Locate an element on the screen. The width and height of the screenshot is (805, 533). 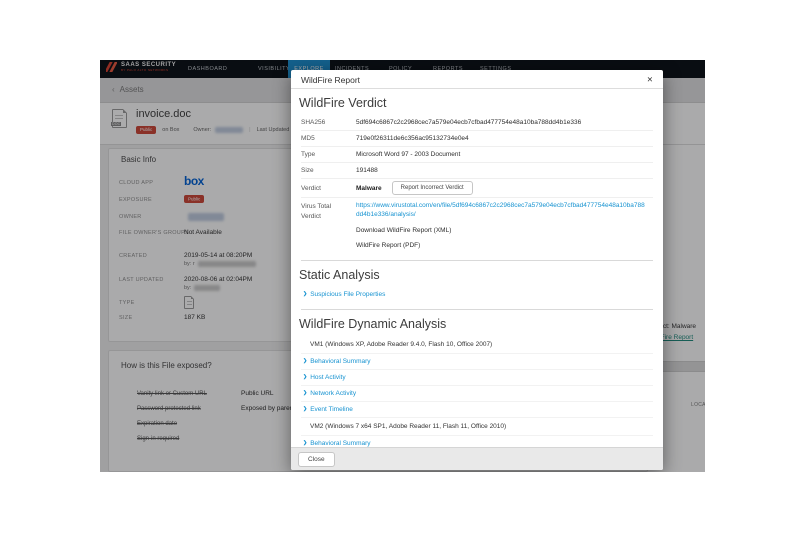
modal-title: WildFire Report is located at coordinates (331, 80).